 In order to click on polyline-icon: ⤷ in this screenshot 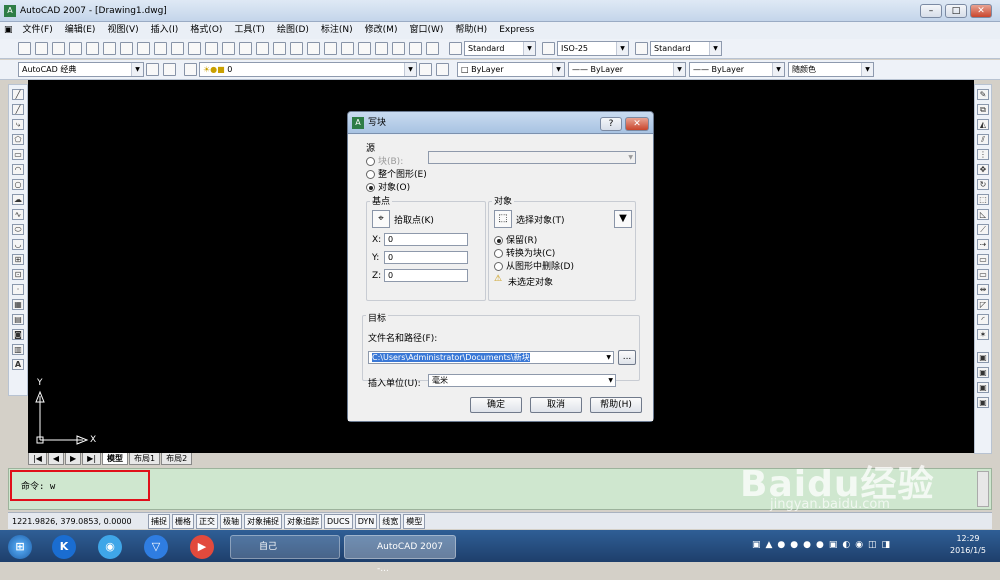, I will do `click(18, 124)`.